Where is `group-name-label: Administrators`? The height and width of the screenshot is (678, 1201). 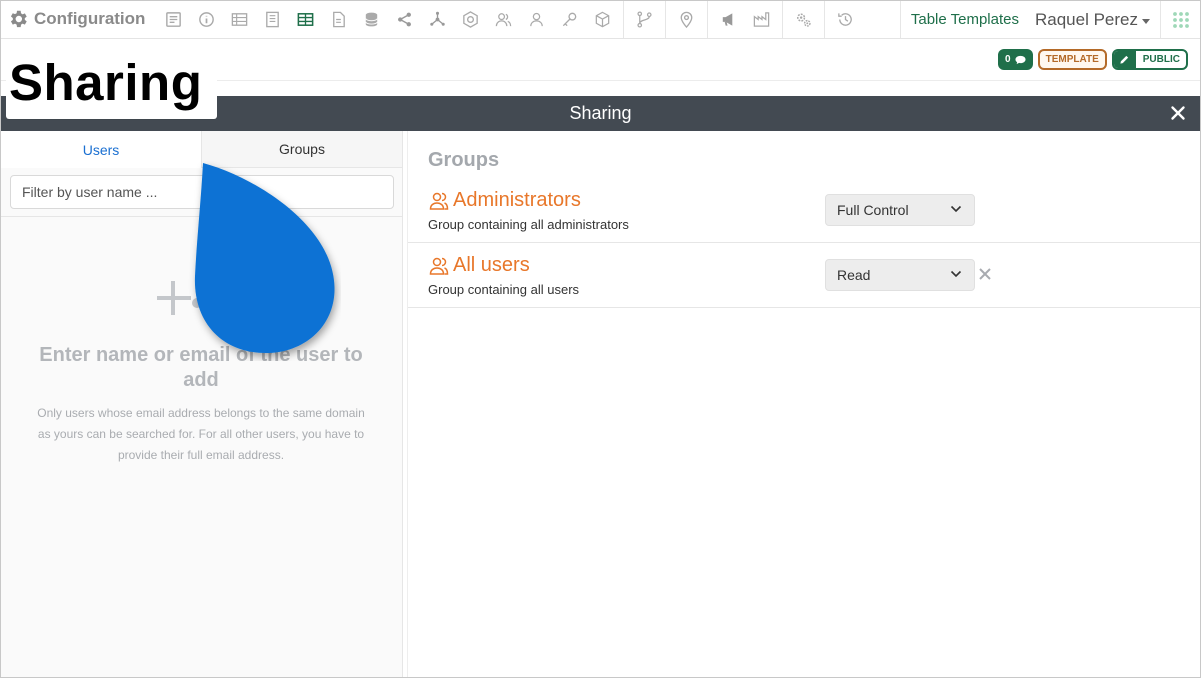
group-name-label: Administrators is located at coordinates (517, 200).